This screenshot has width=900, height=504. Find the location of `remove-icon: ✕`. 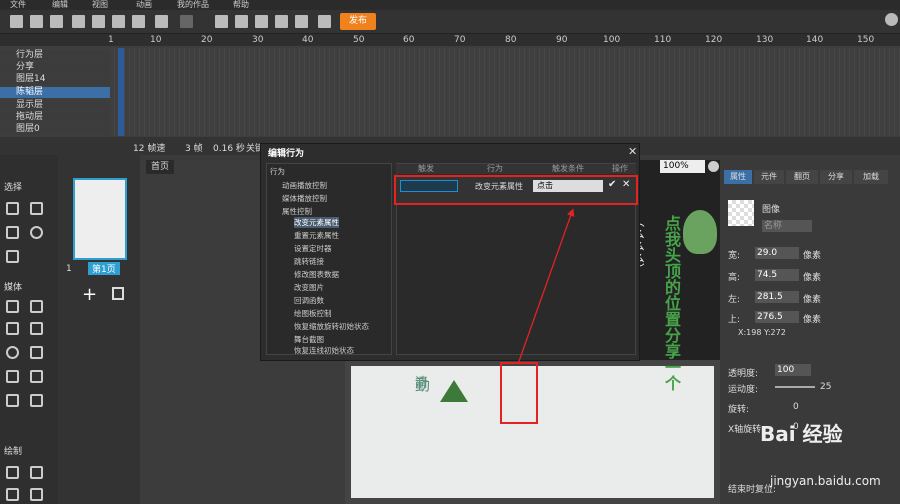

remove-icon: ✕ is located at coordinates (626, 184).